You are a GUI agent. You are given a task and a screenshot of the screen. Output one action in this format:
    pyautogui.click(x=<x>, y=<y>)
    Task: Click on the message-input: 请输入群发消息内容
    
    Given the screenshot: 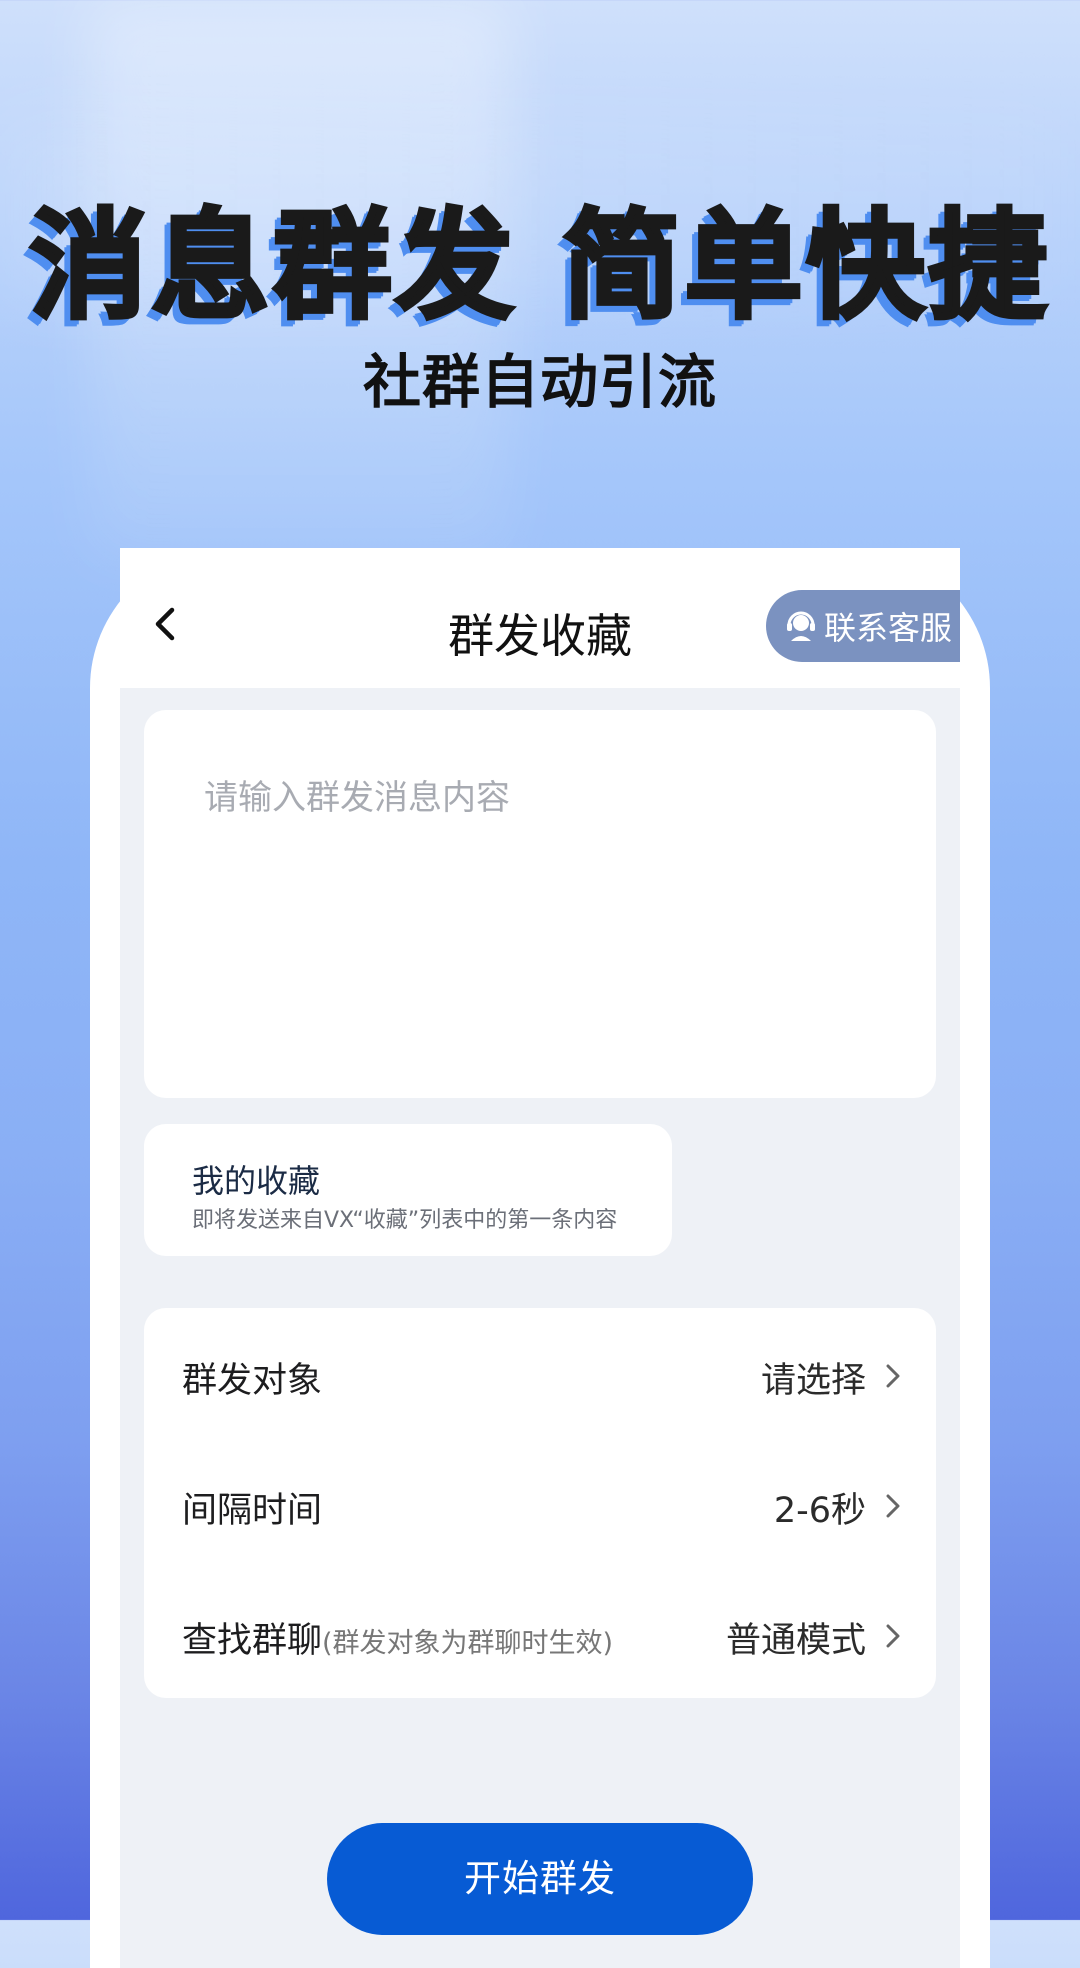 What is the action you would take?
    pyautogui.click(x=540, y=904)
    